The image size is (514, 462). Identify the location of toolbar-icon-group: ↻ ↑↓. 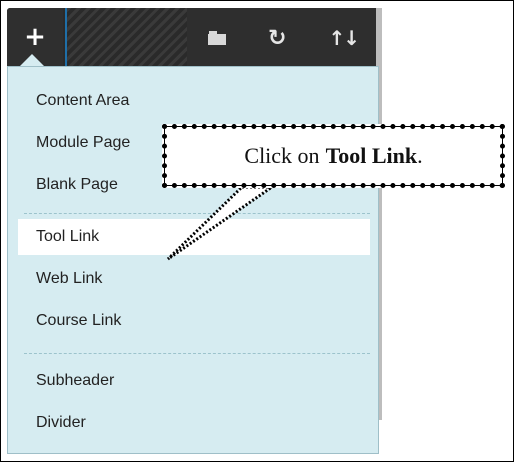
(283, 38).